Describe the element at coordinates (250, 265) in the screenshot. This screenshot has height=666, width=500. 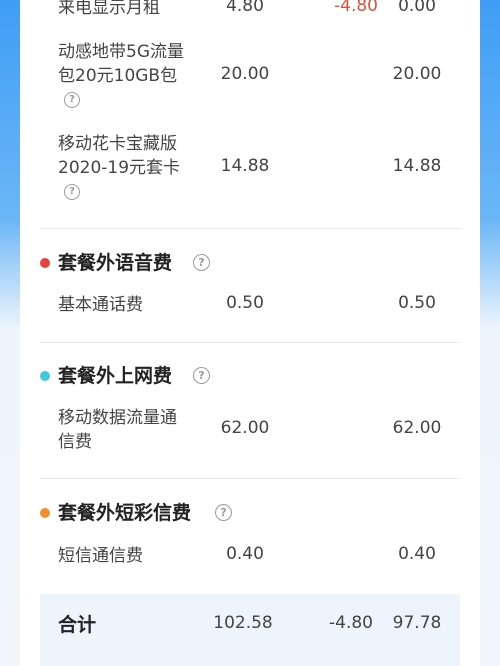
I see `section-voice-header: 套餐外语音费 ?` at that location.